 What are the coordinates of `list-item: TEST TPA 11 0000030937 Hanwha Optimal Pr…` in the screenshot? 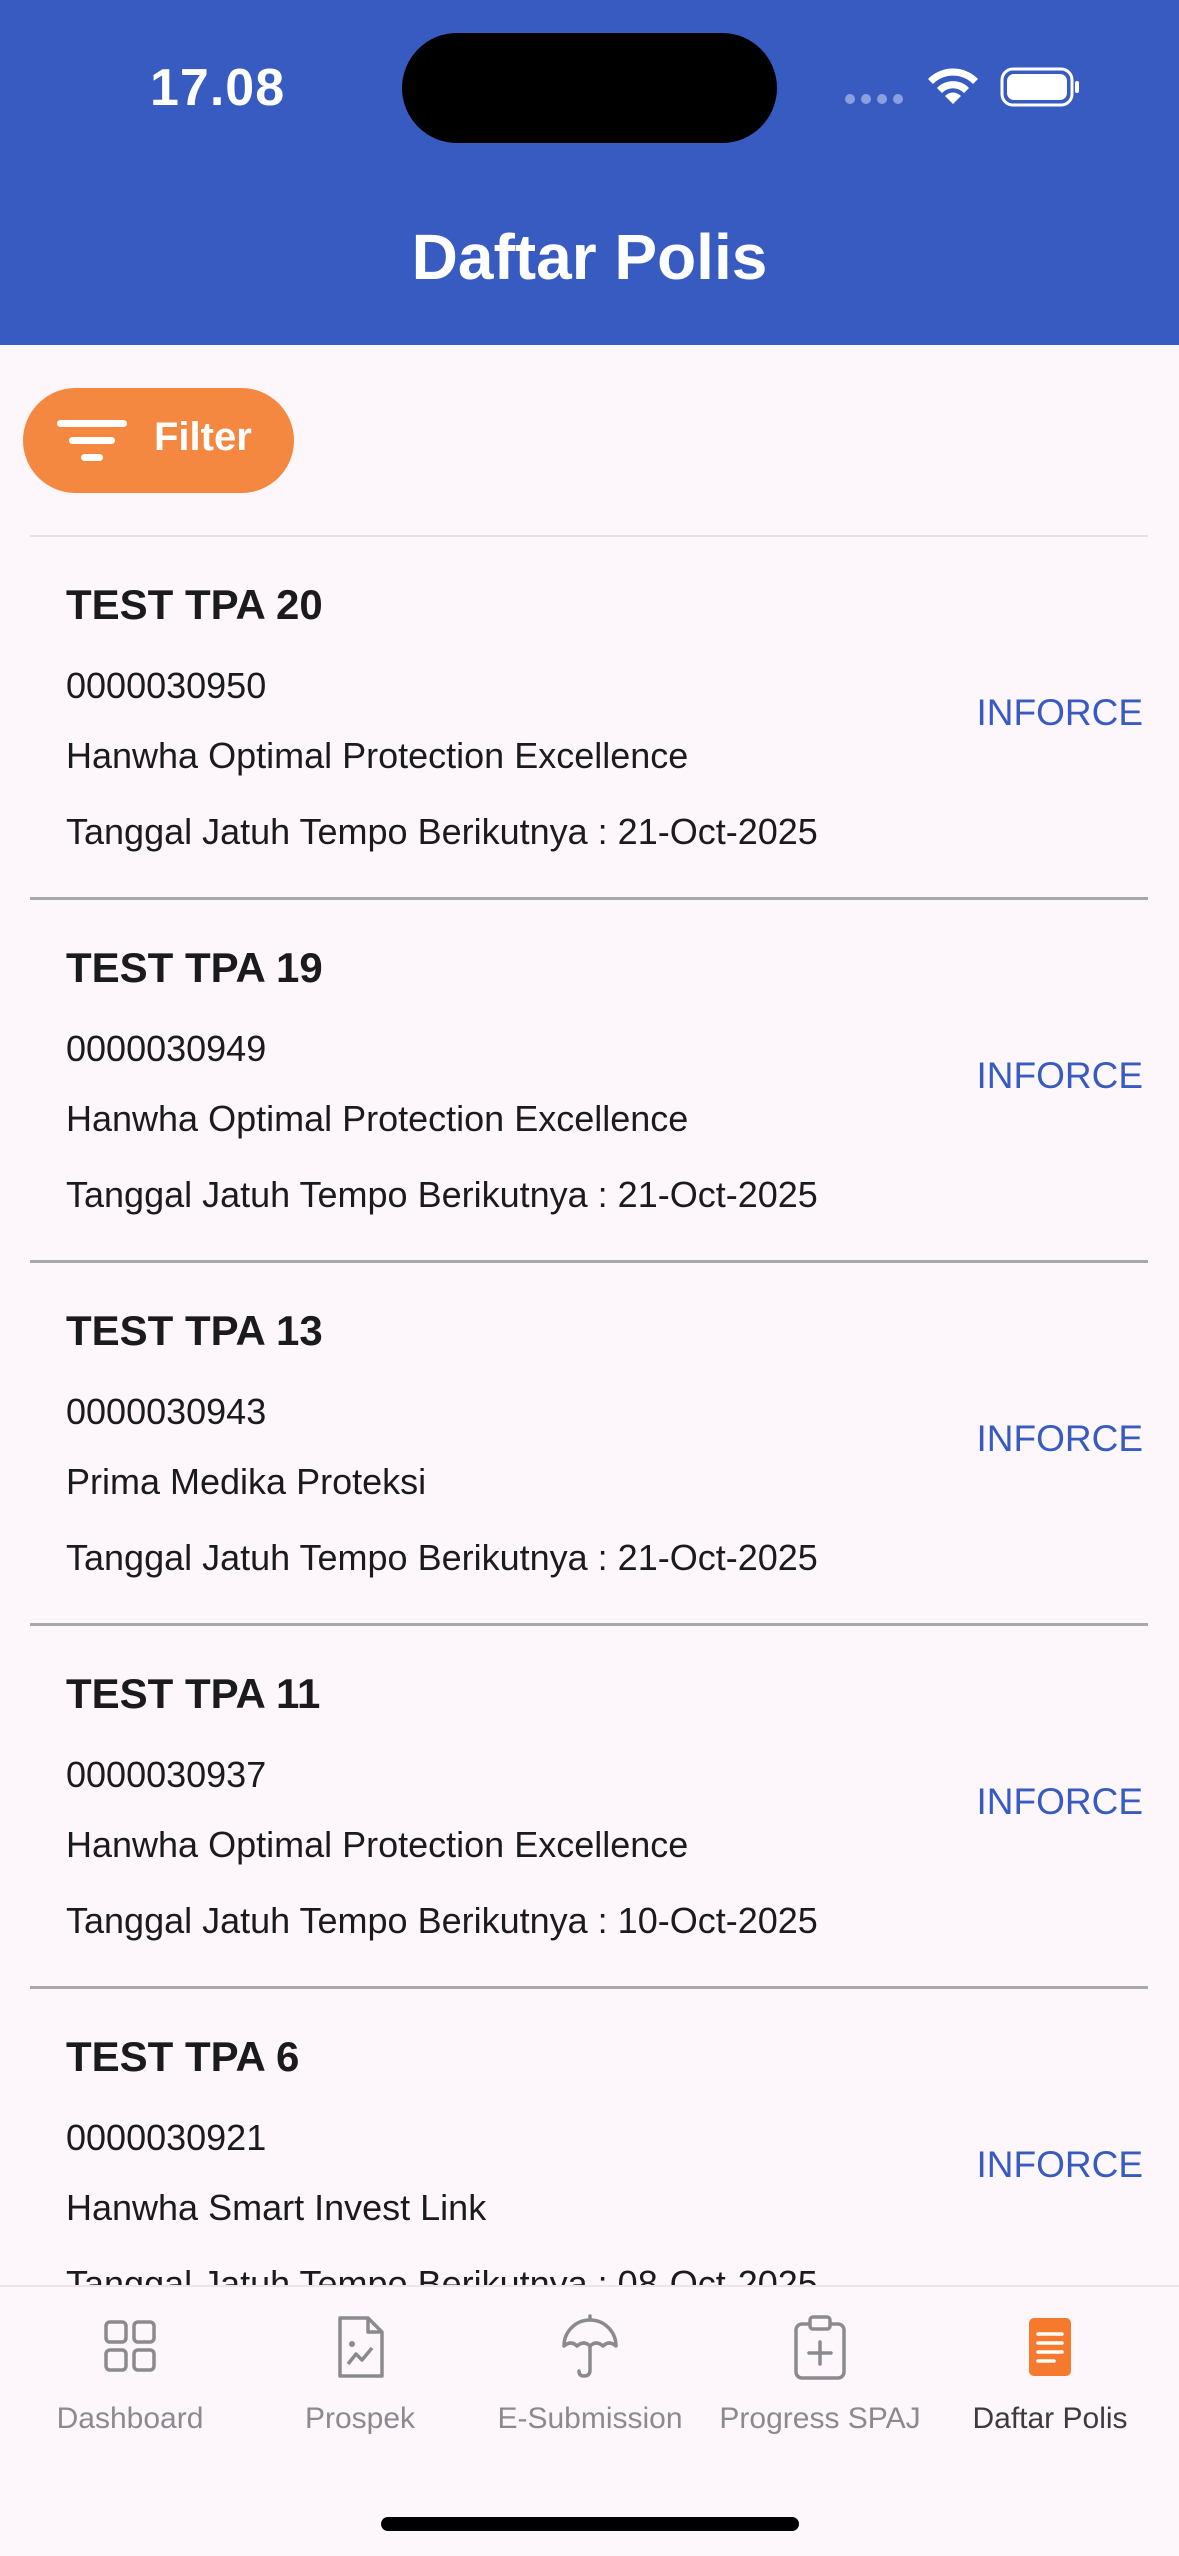 It's located at (589, 1807).